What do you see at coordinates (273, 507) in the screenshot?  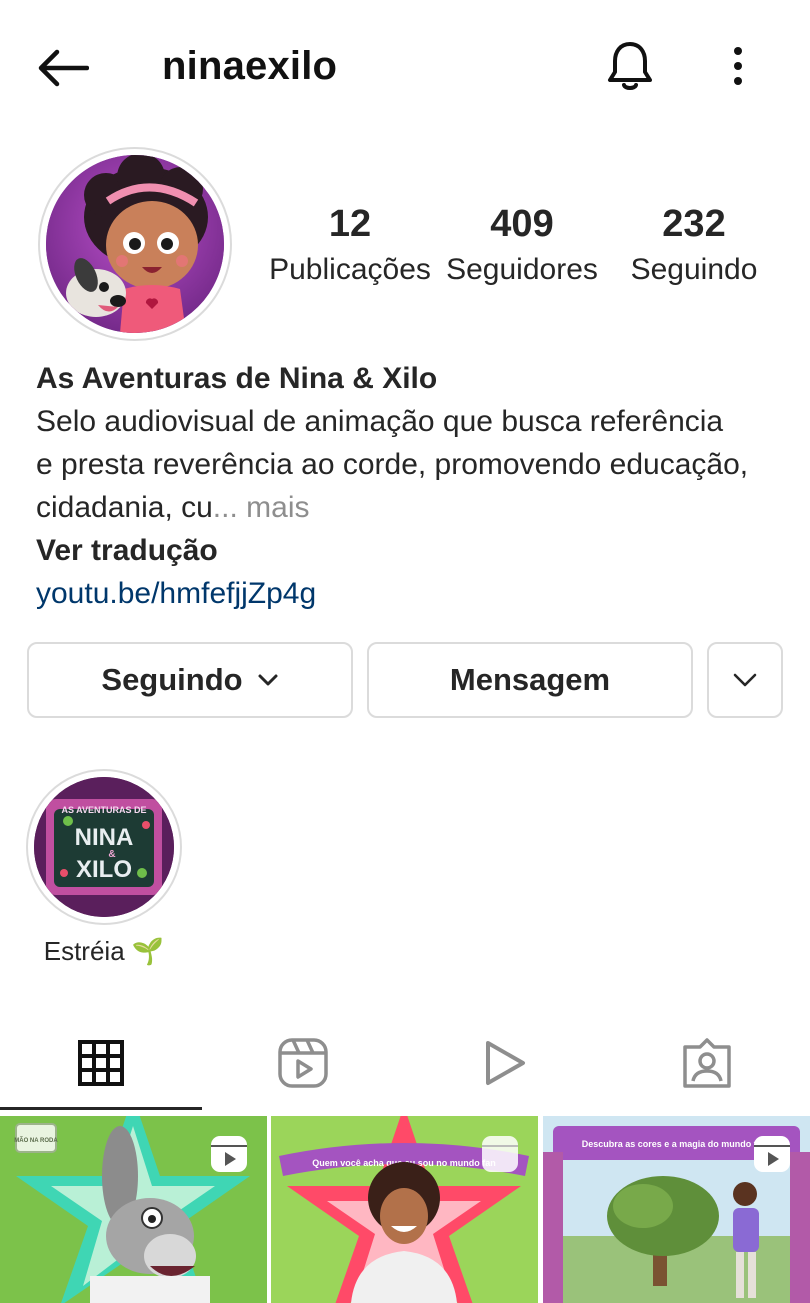 I see `bio-more-link: mais` at bounding box center [273, 507].